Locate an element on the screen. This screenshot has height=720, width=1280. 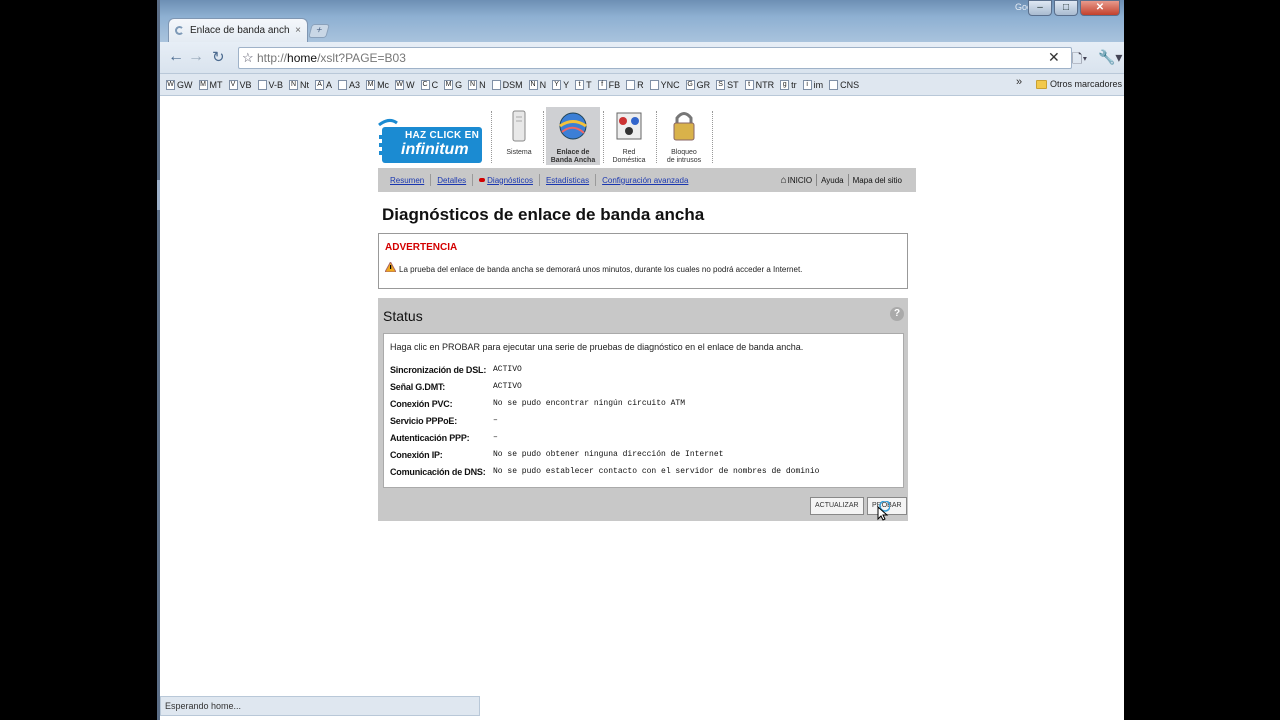
link-inicio: INICIO is located at coordinates (800, 180).